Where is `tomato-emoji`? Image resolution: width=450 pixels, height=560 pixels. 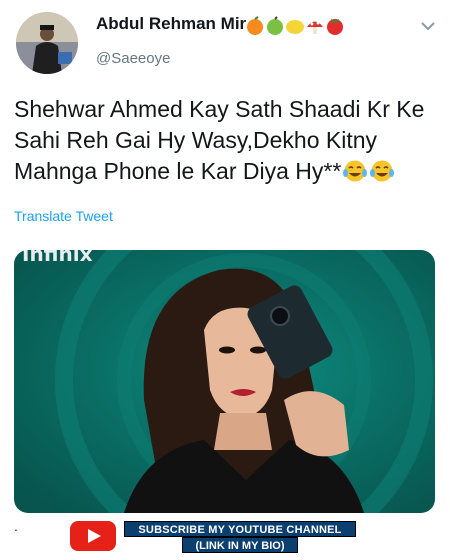
tomato-emoji is located at coordinates (335, 27).